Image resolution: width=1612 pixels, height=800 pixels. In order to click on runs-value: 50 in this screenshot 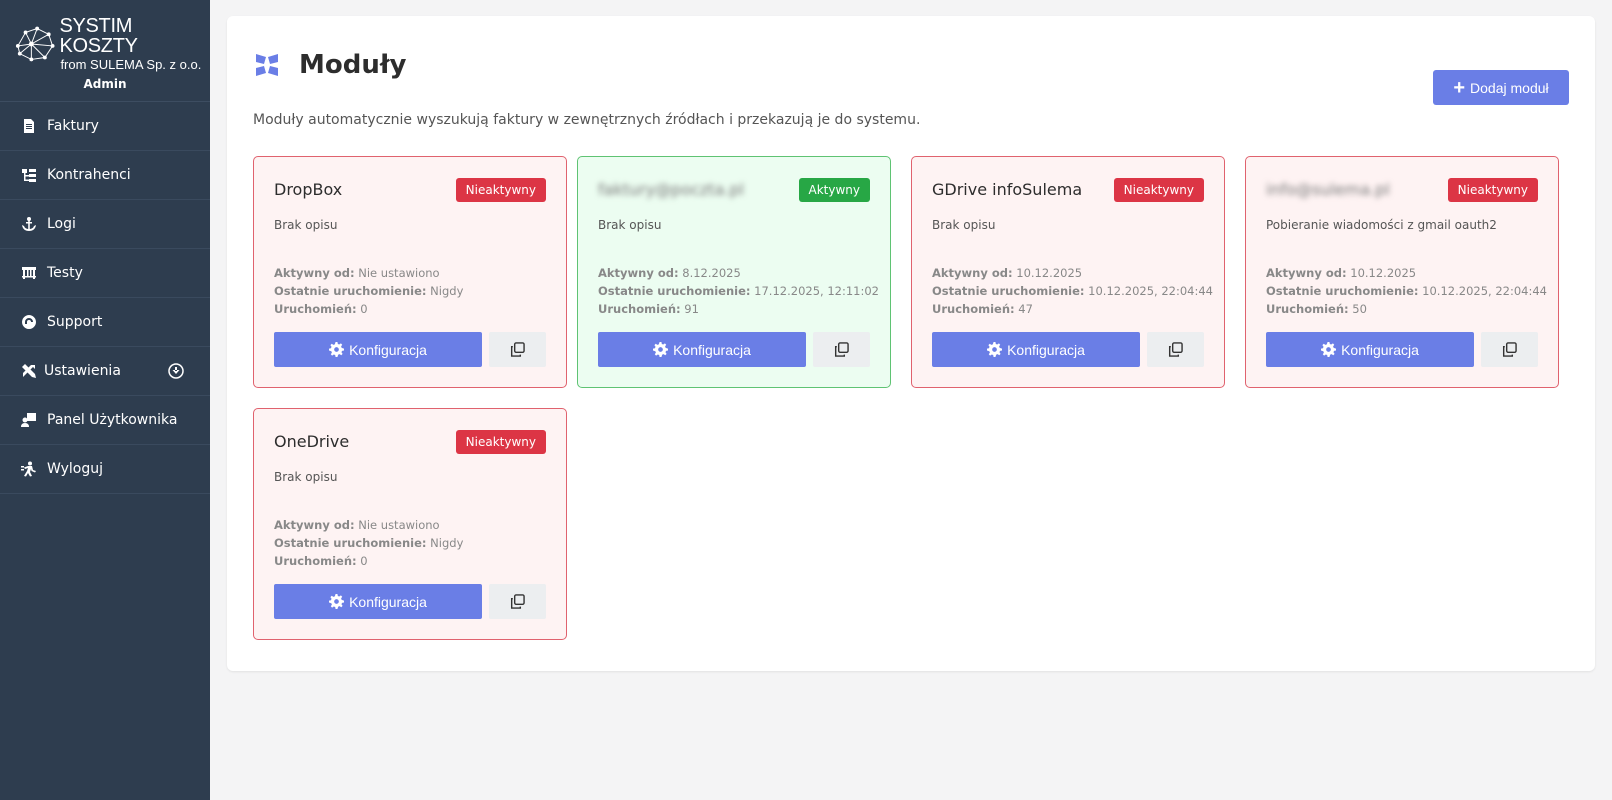, I will do `click(1359, 309)`.